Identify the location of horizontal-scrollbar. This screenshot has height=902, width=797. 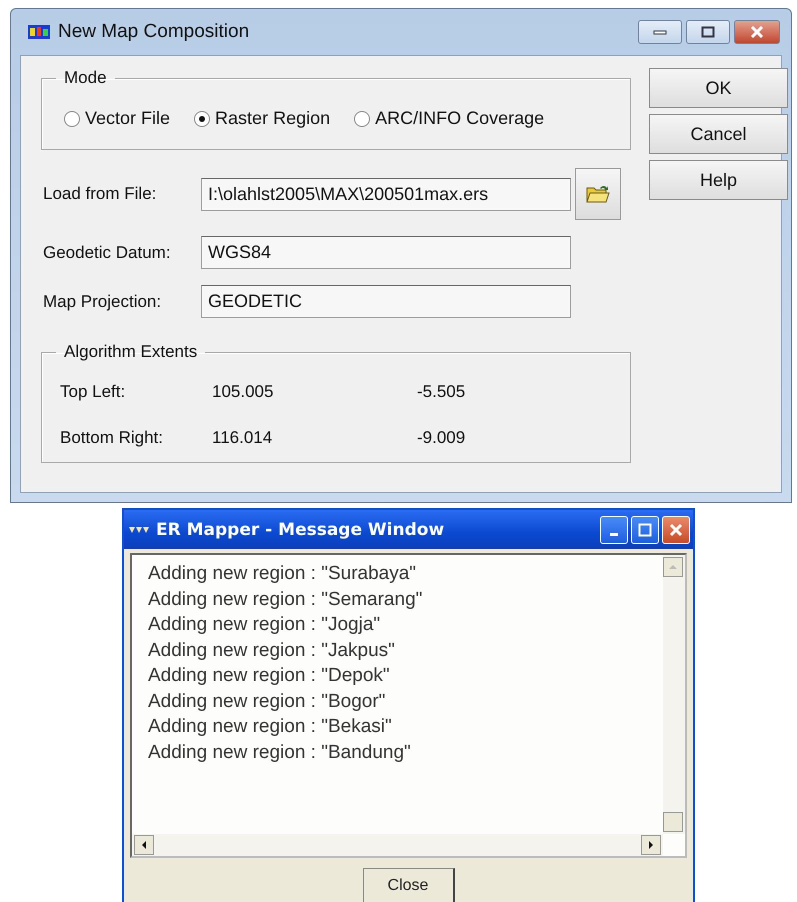
(397, 845).